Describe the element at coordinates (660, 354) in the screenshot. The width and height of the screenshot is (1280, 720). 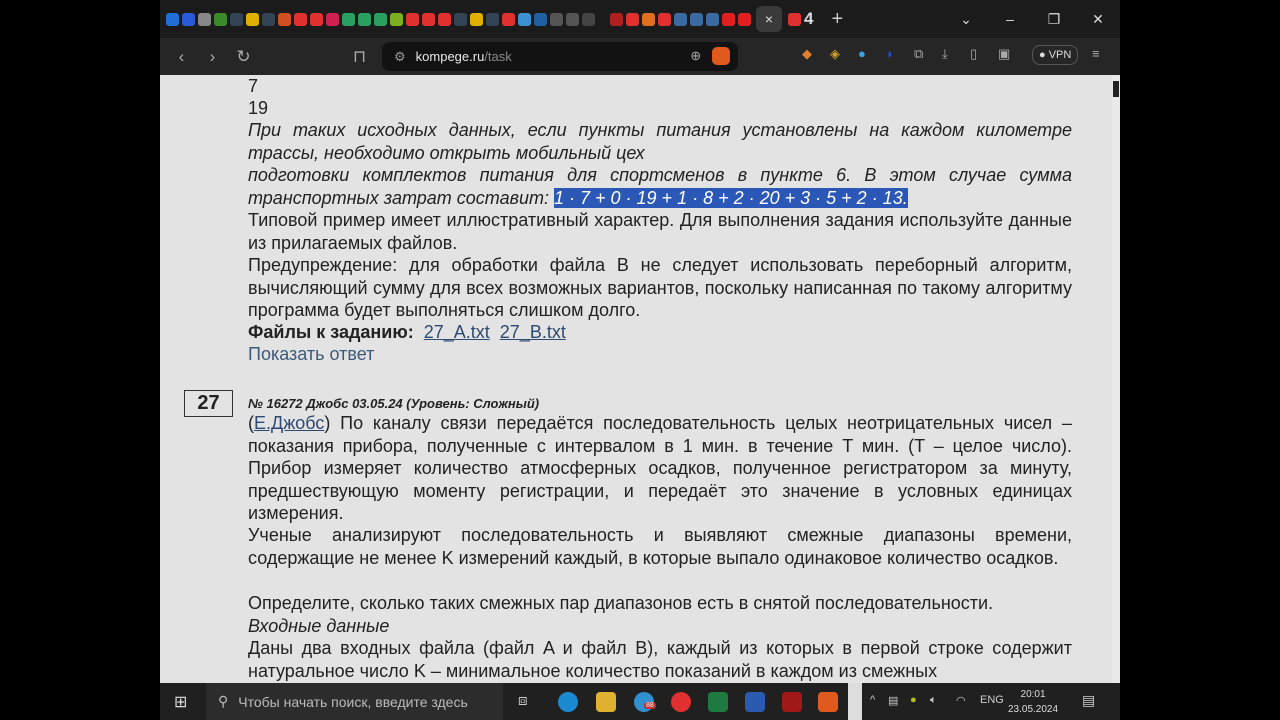
I see `show-answer-link: Показать ответ` at that location.